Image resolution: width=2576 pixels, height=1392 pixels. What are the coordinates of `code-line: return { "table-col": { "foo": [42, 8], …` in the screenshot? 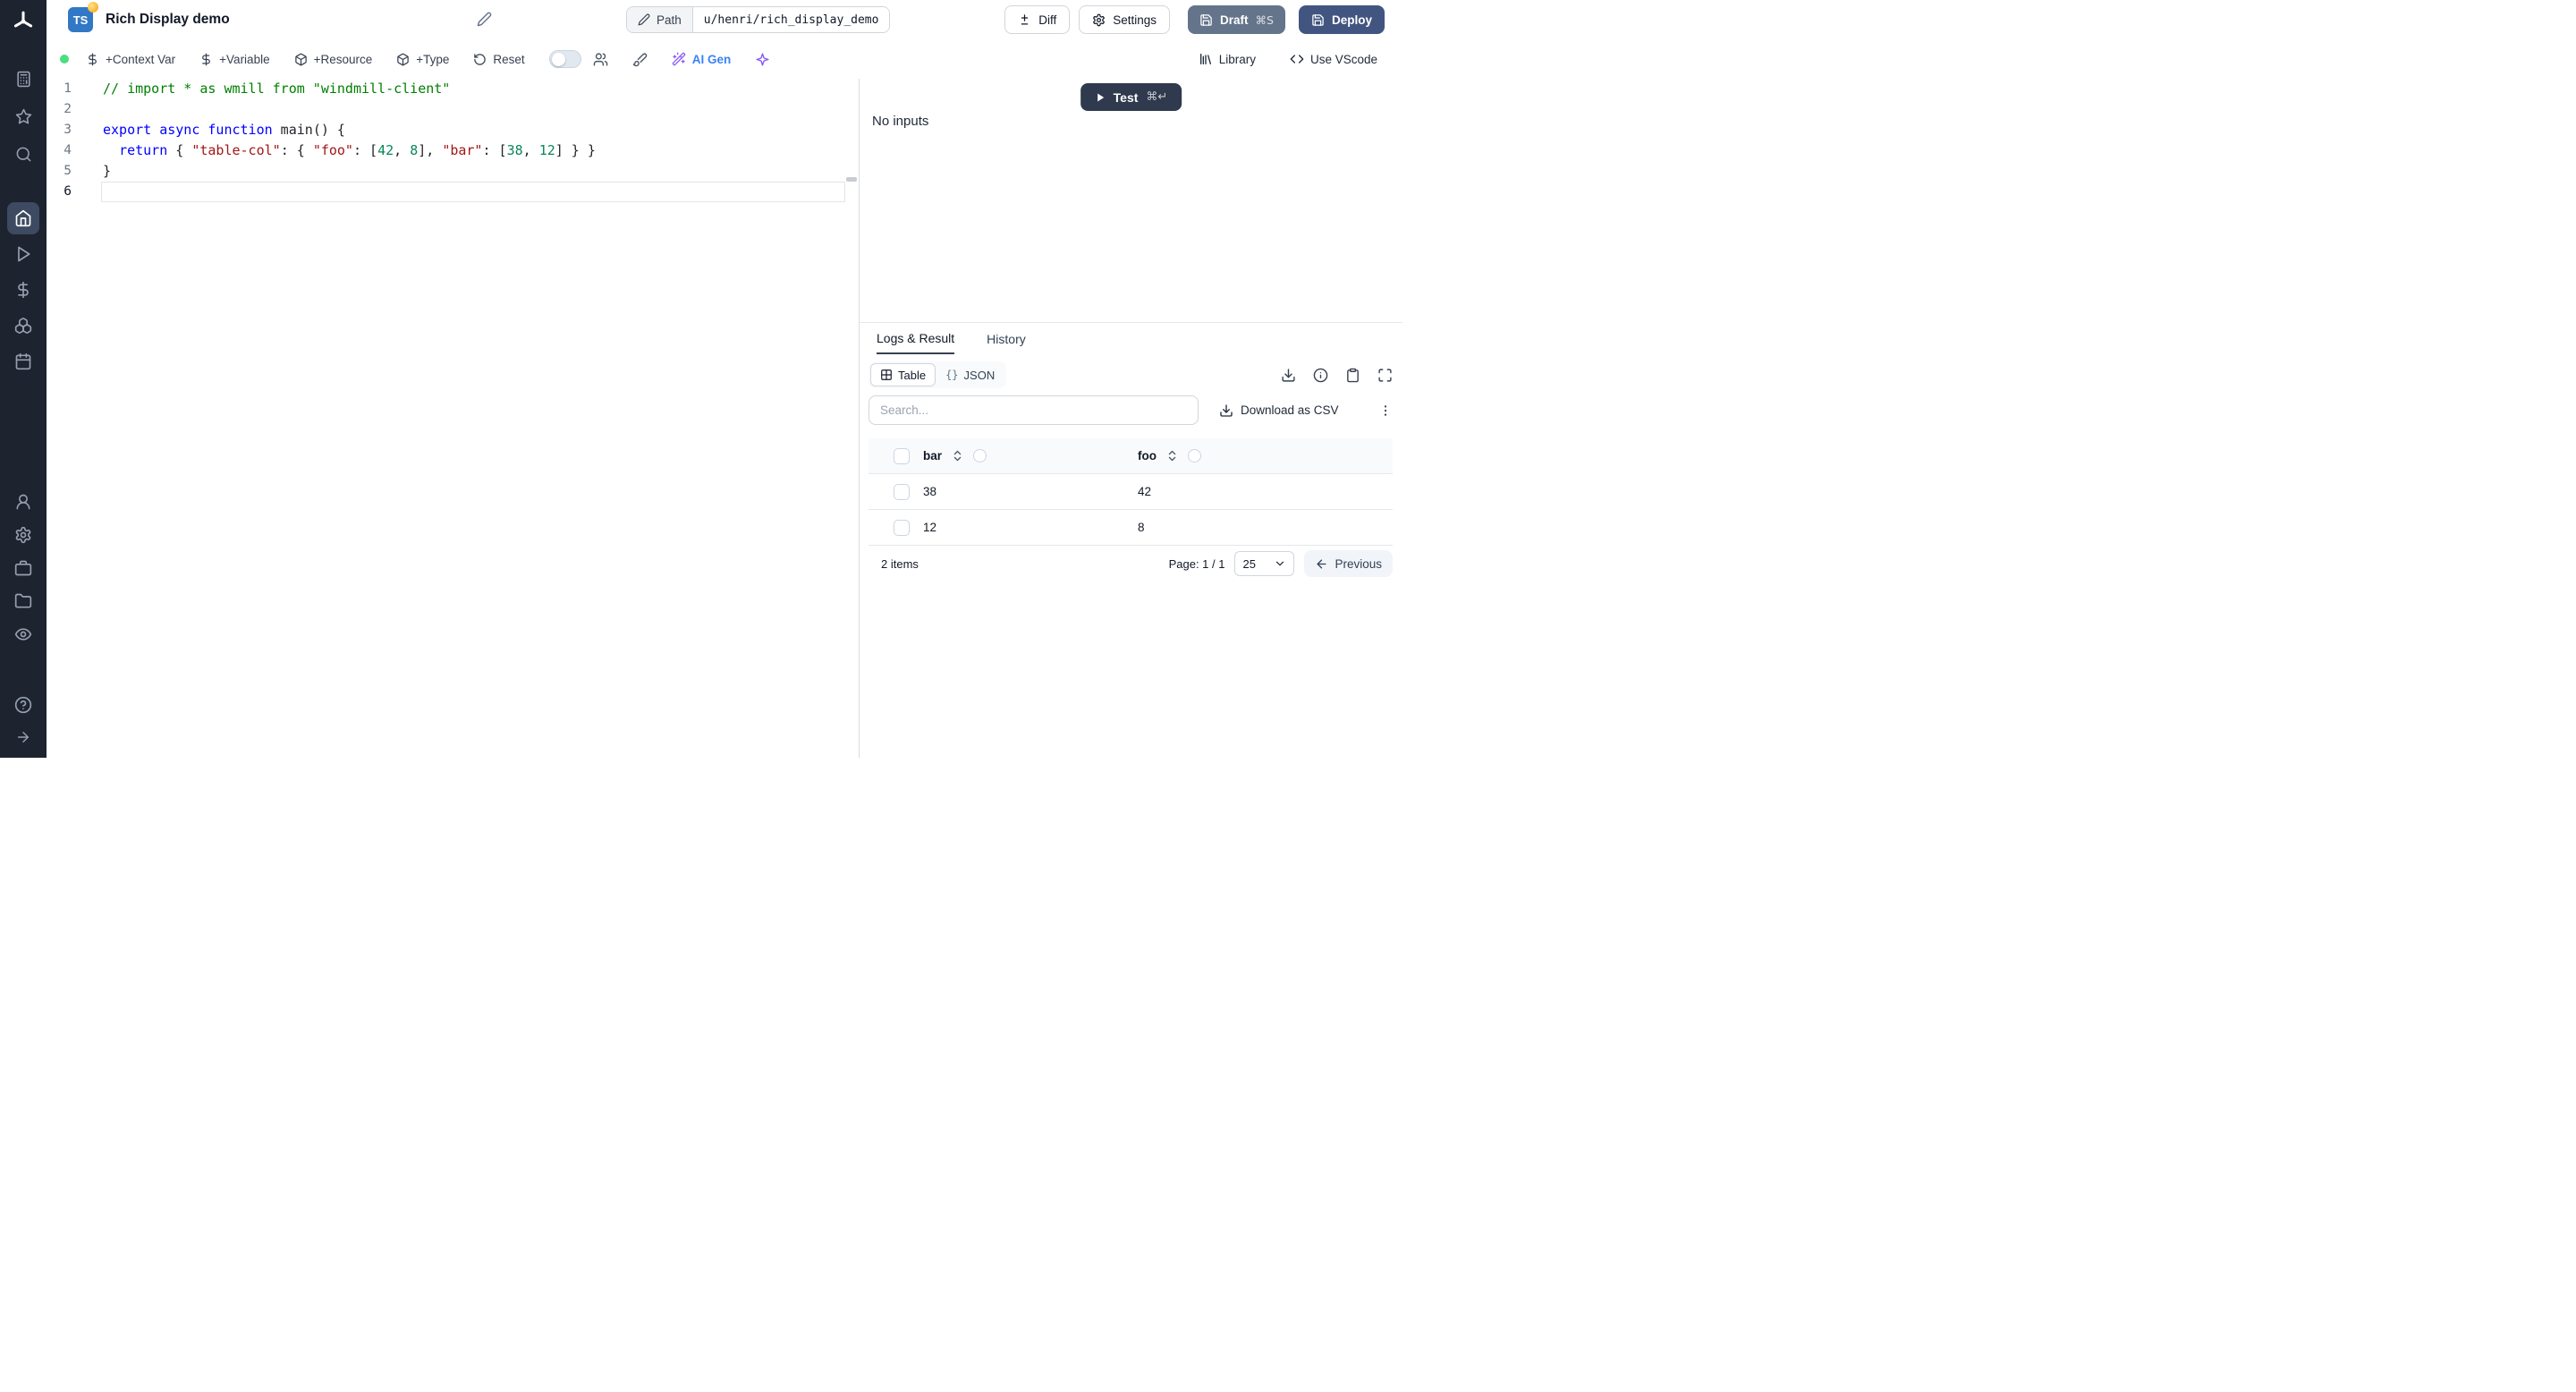 It's located at (473, 150).